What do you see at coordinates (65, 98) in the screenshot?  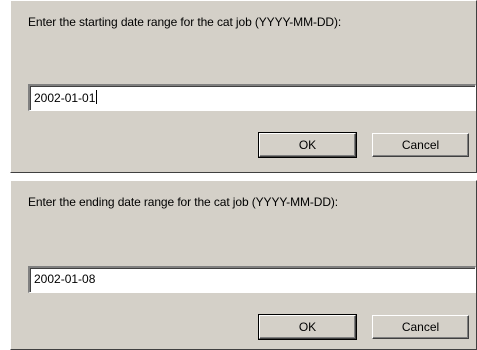 I see `start-date-value: 2002-01-01` at bounding box center [65, 98].